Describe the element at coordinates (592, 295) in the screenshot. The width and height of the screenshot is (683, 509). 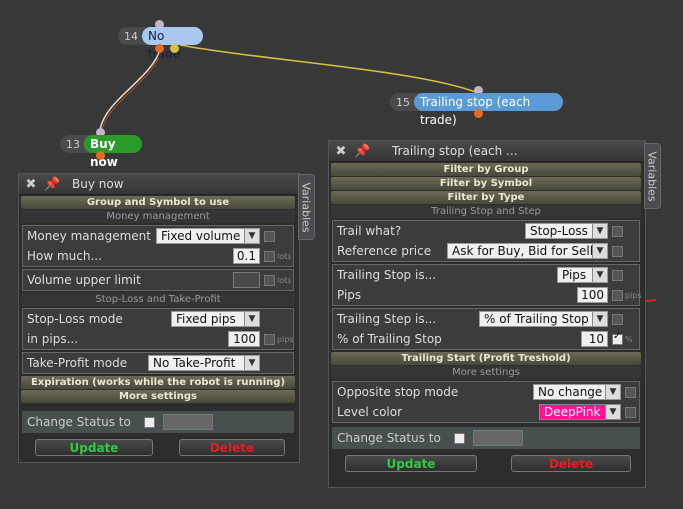
I see `pips-input: 100` at that location.